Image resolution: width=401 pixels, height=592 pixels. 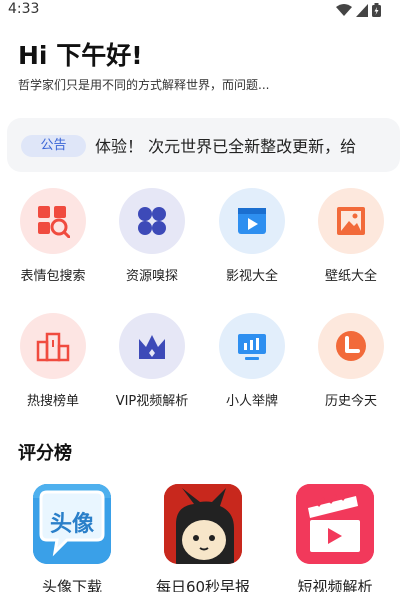 I want to click on feature-label: 历史今天, so click(x=350, y=401).